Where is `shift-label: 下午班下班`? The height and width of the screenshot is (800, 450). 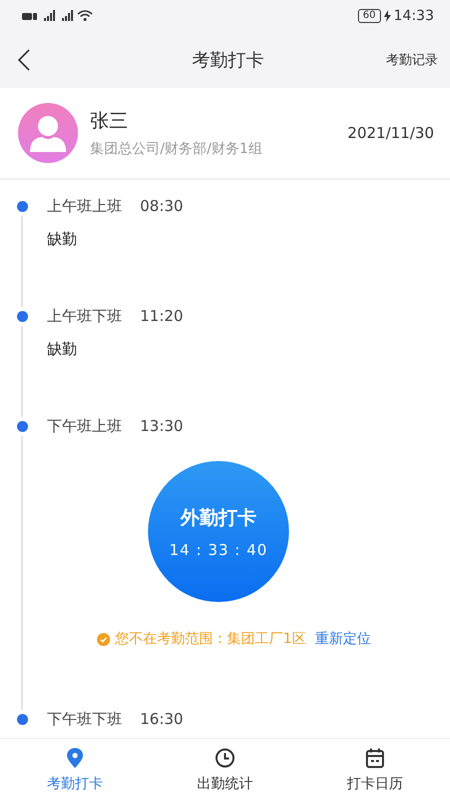 shift-label: 下午班下班 is located at coordinates (84, 719).